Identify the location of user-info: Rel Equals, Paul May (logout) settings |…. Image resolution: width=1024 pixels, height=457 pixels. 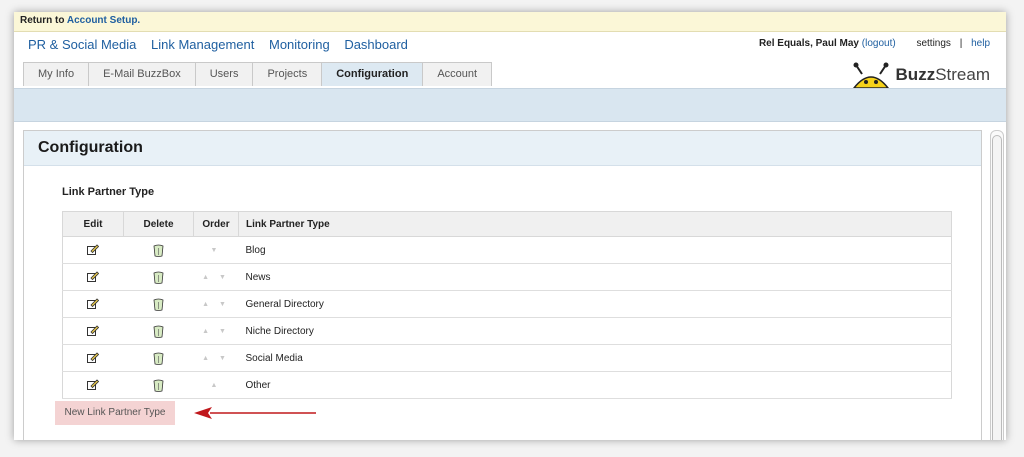
(874, 43).